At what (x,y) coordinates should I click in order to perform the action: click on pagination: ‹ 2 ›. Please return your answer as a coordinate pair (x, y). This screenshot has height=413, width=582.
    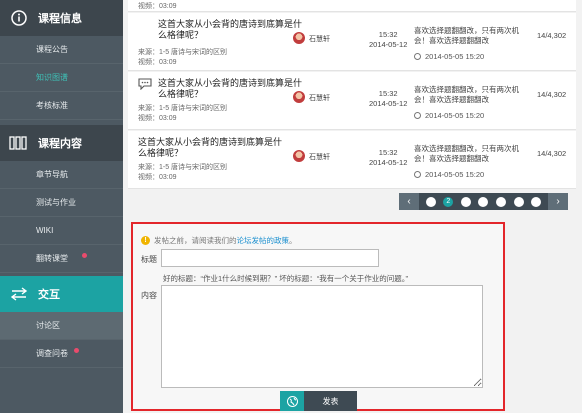
    Looking at the image, I should click on (483, 201).